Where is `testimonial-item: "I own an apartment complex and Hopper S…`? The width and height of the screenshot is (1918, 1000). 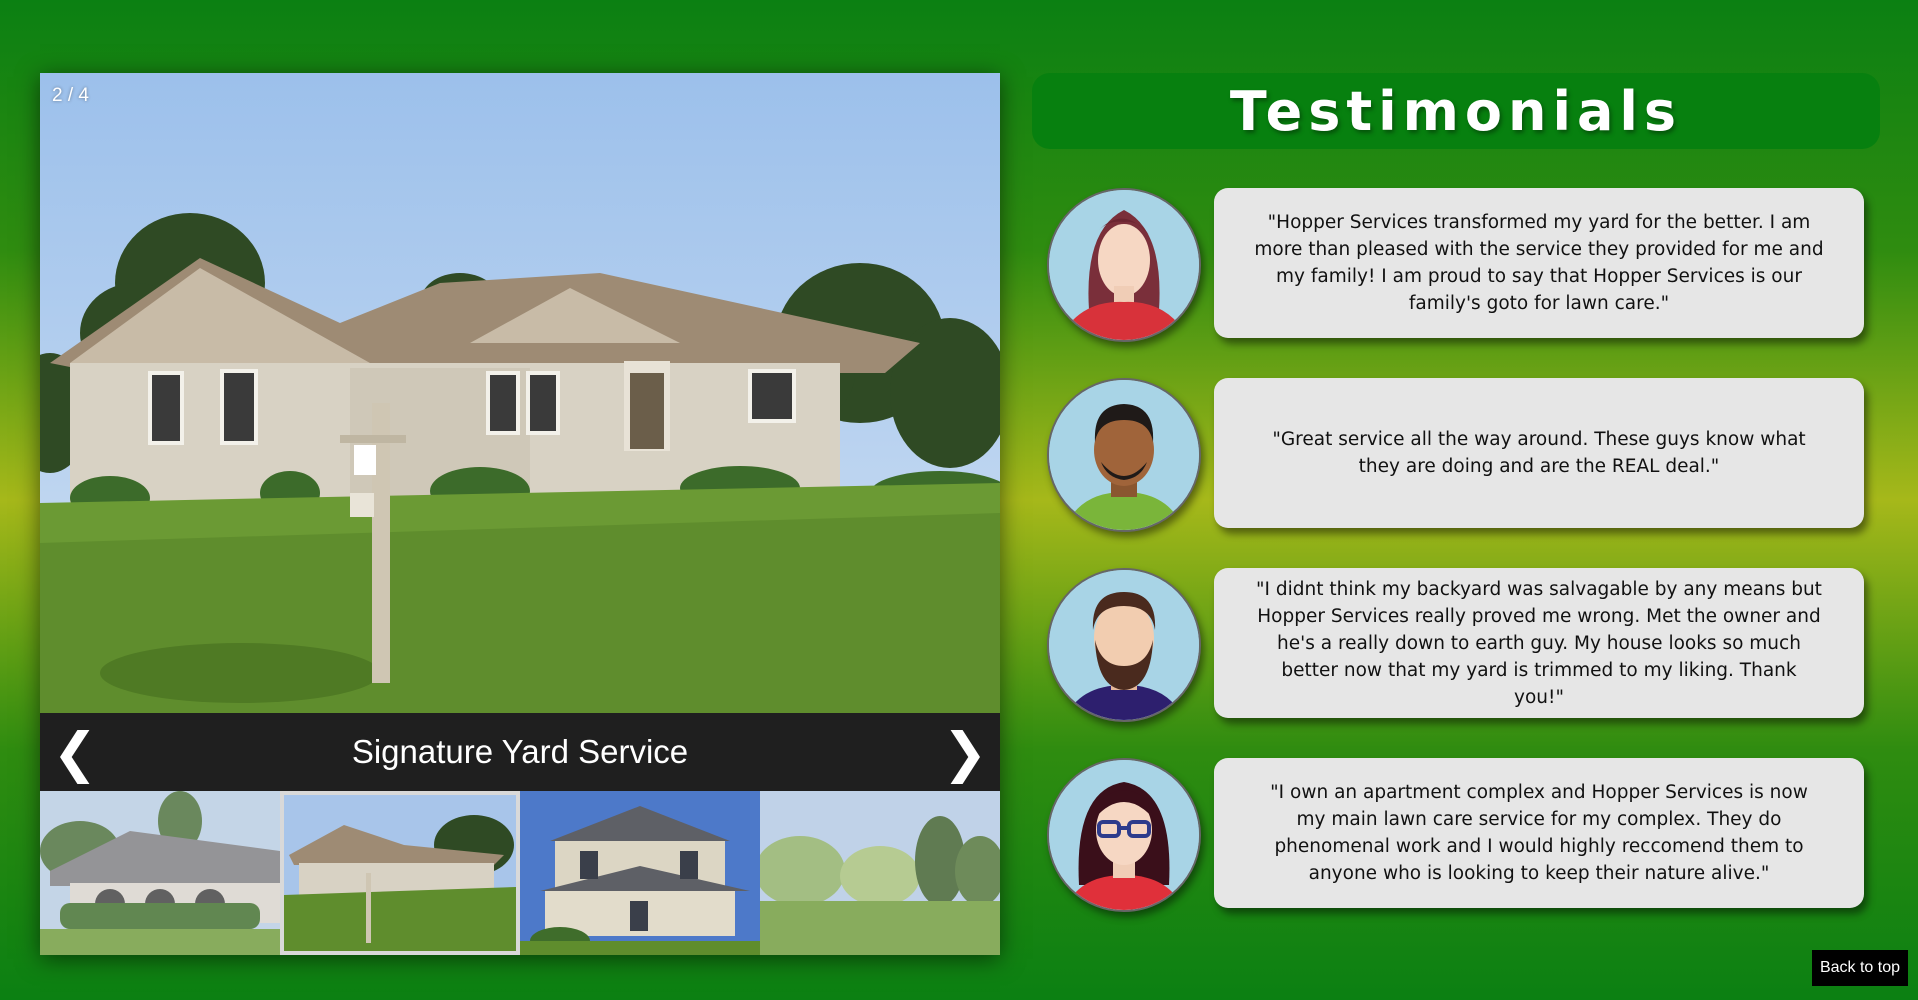 testimonial-item: "I own an apartment complex and Hopper S… is located at coordinates (1456, 835).